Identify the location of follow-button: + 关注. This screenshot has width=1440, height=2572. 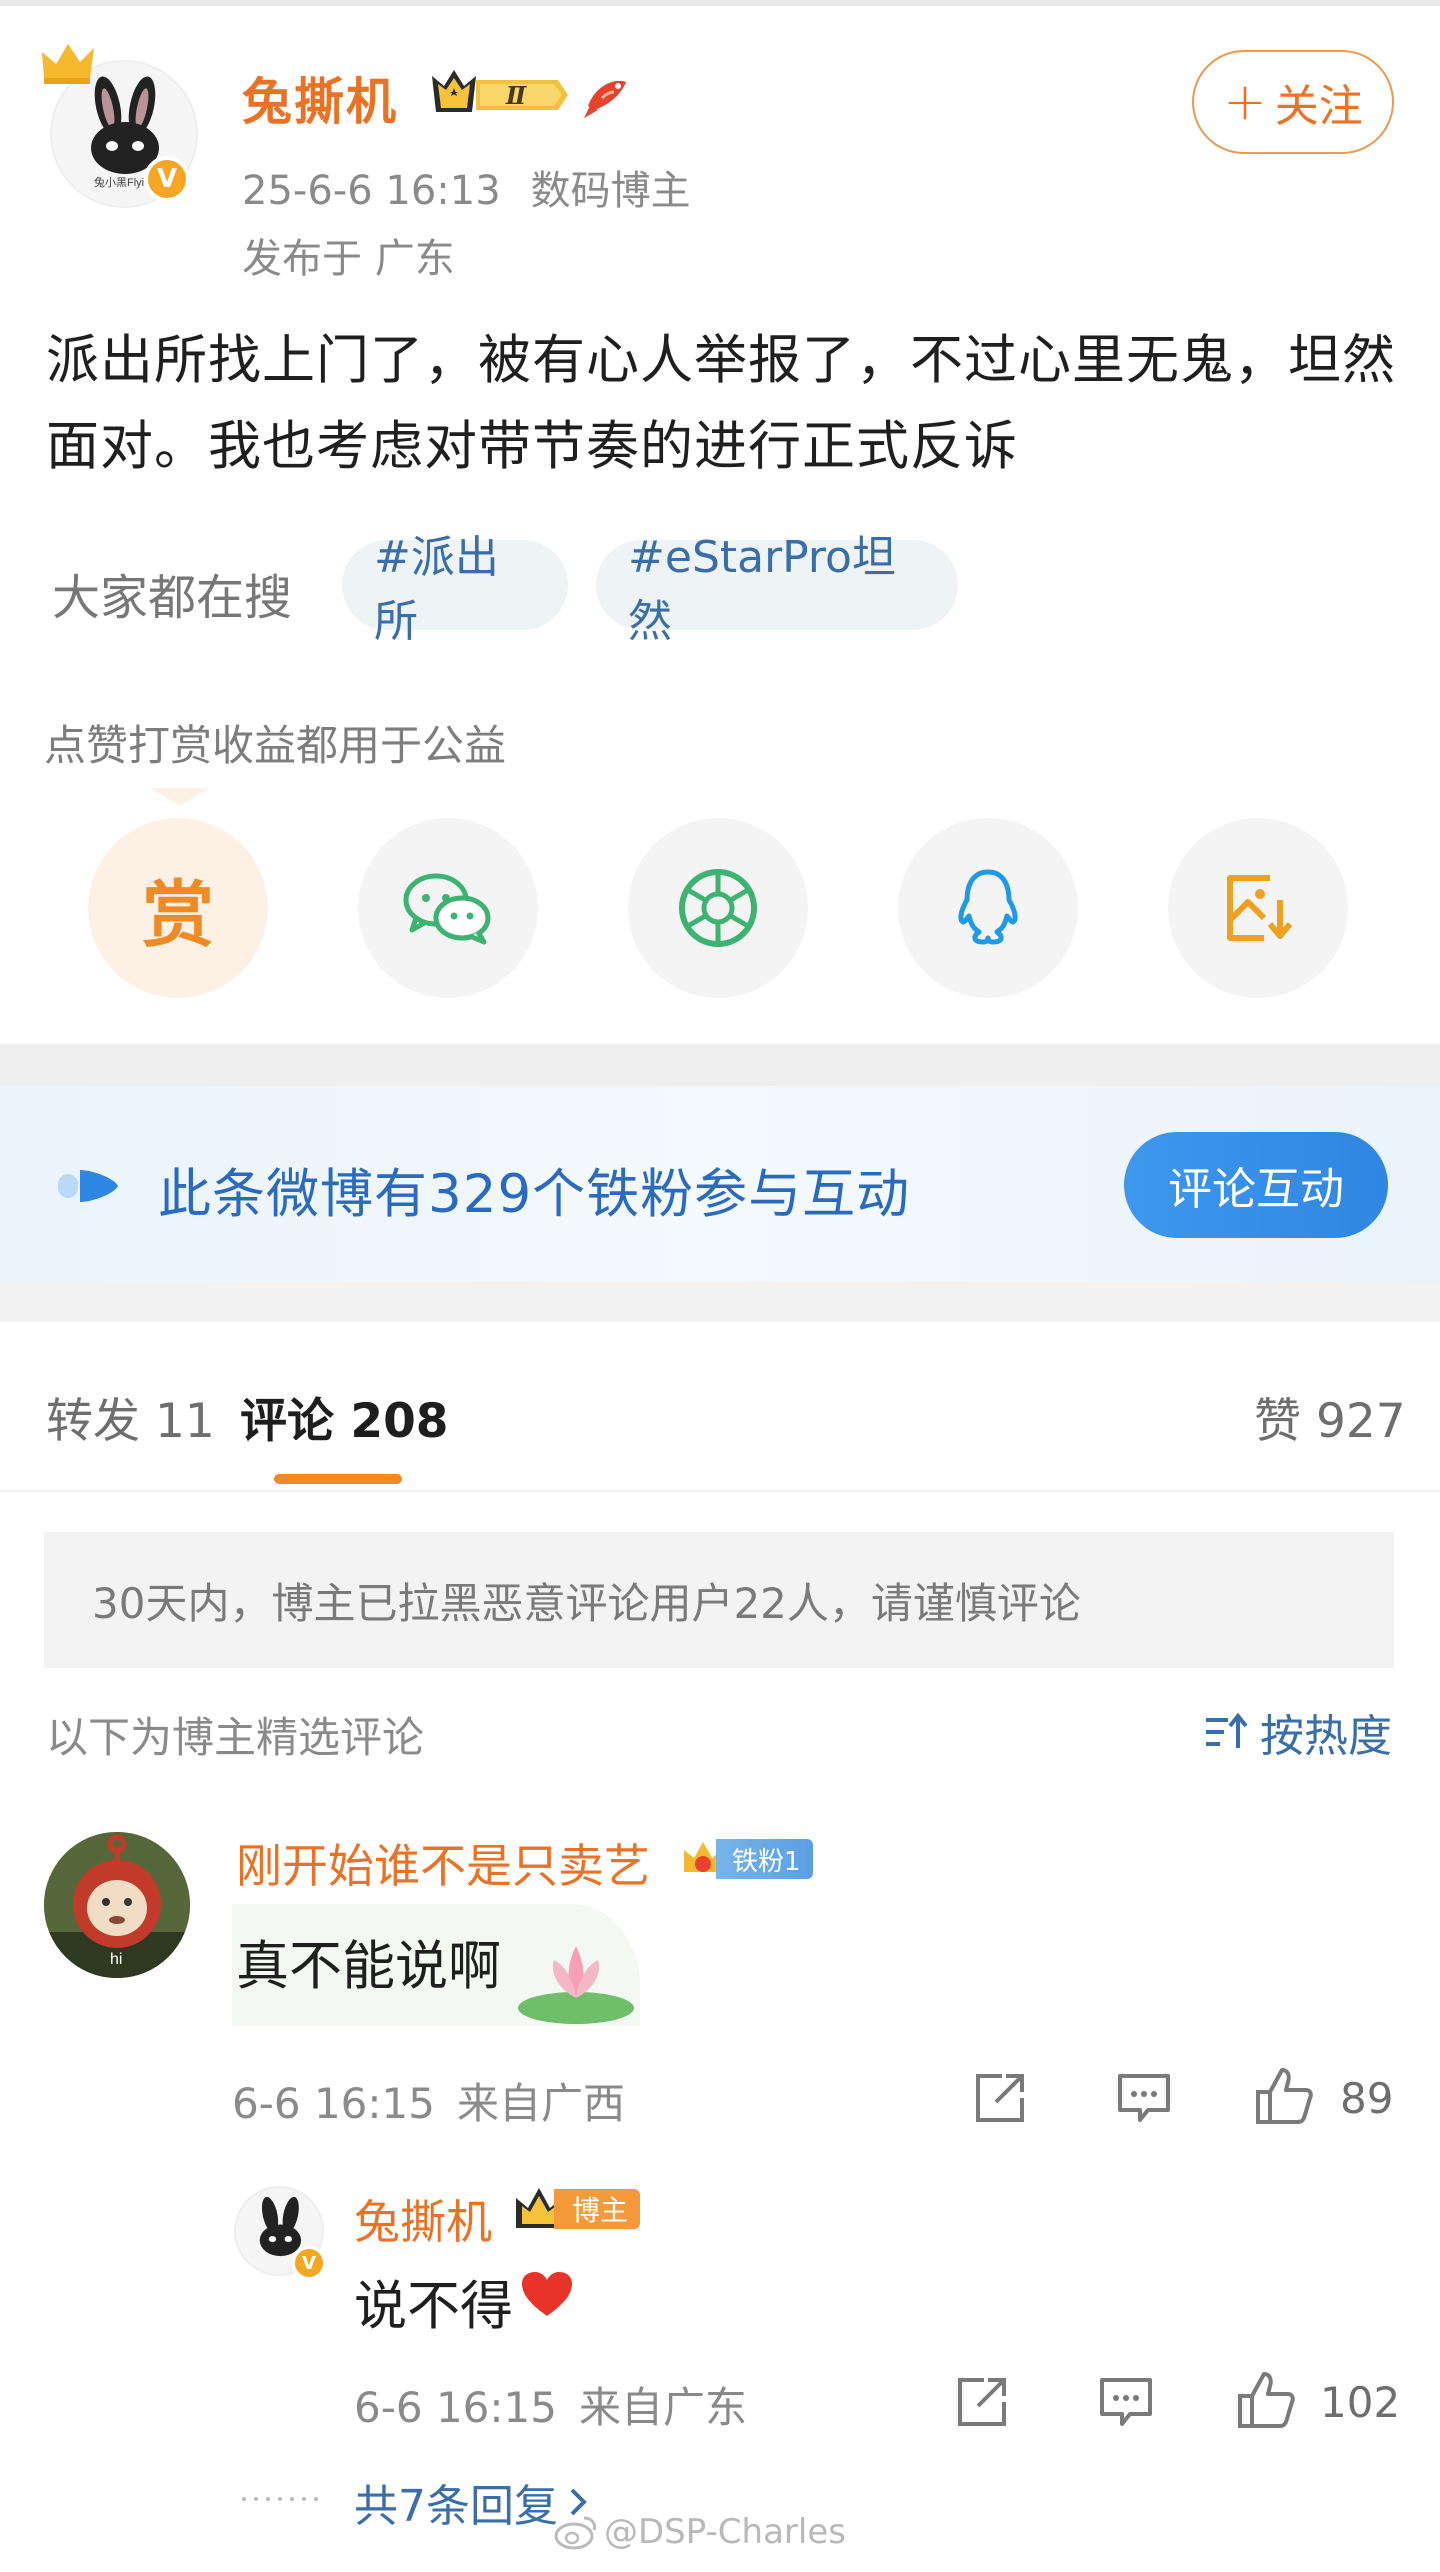
(1293, 102).